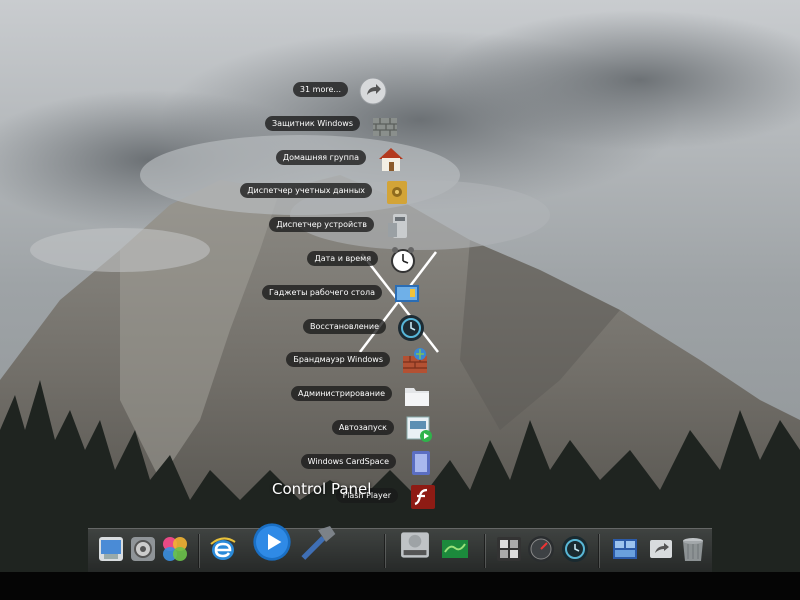  Describe the element at coordinates (320, 157) in the screenshot. I see `stack-item-label: Домашняя группа` at that location.